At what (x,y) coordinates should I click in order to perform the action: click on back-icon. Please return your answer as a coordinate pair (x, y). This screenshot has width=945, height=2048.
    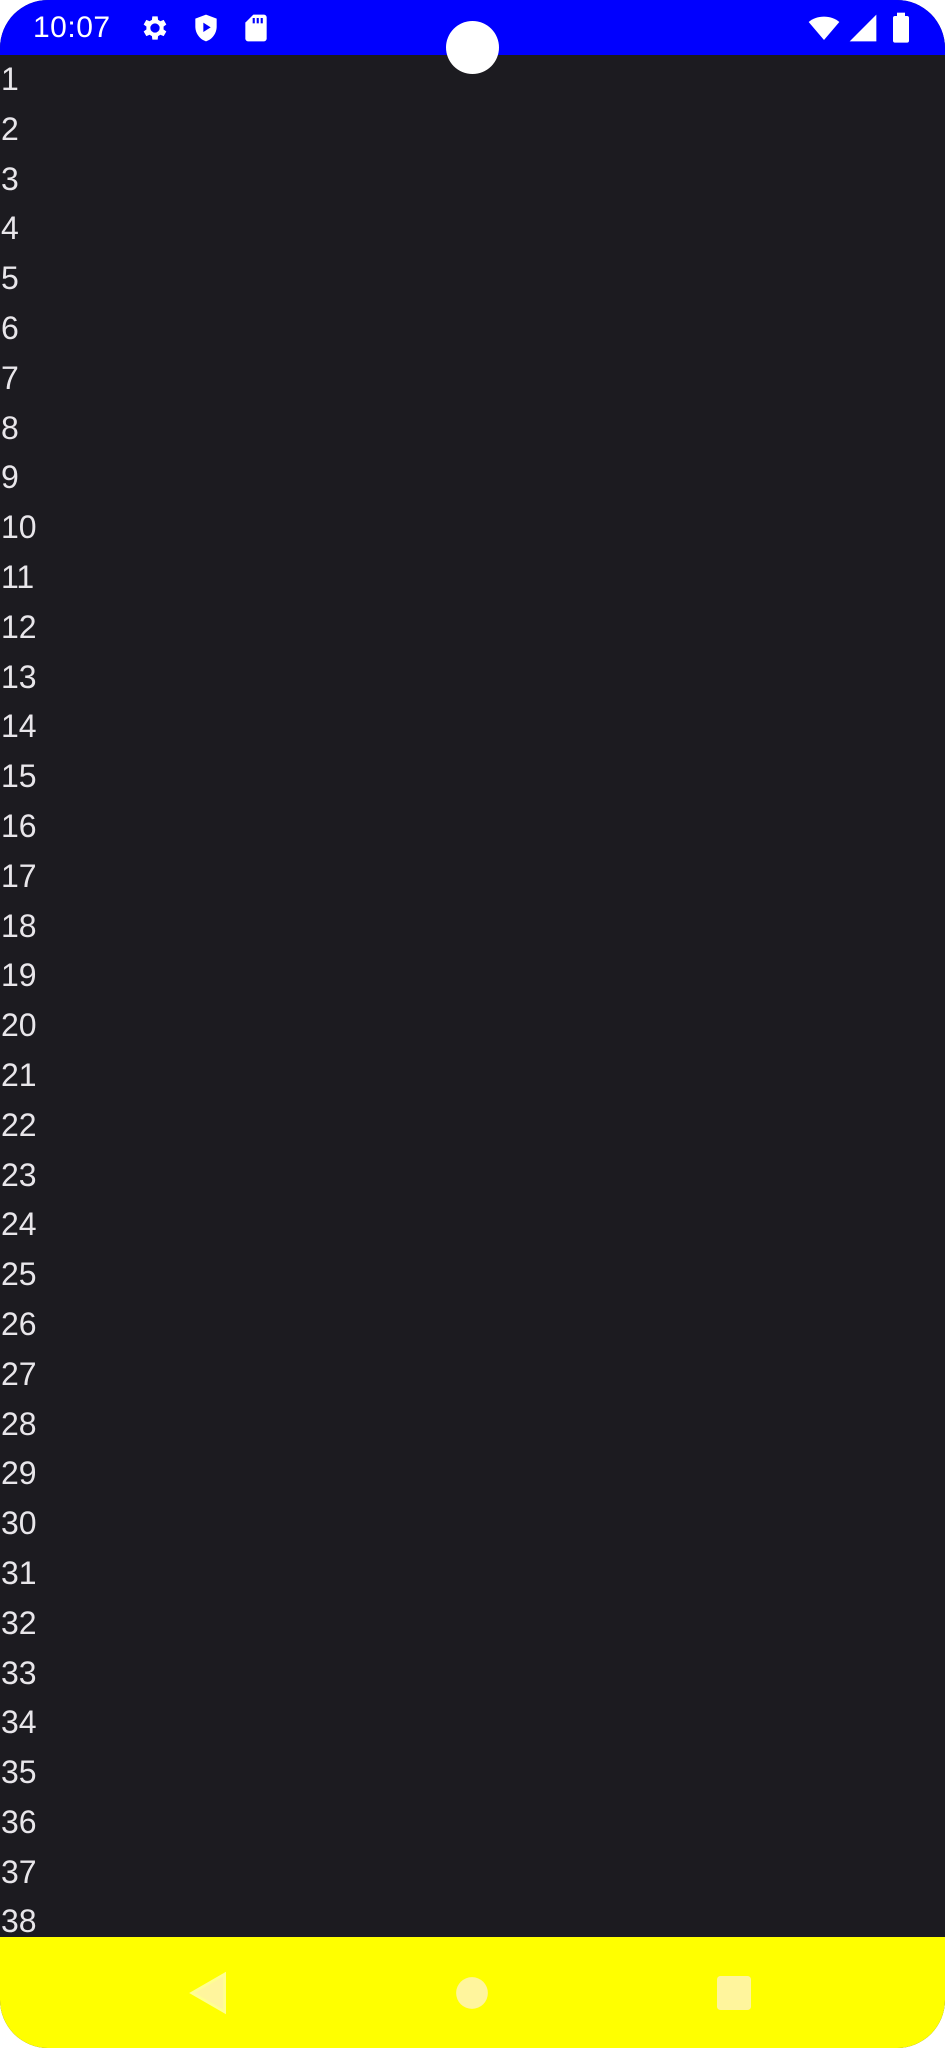
    Looking at the image, I should click on (209, 1993).